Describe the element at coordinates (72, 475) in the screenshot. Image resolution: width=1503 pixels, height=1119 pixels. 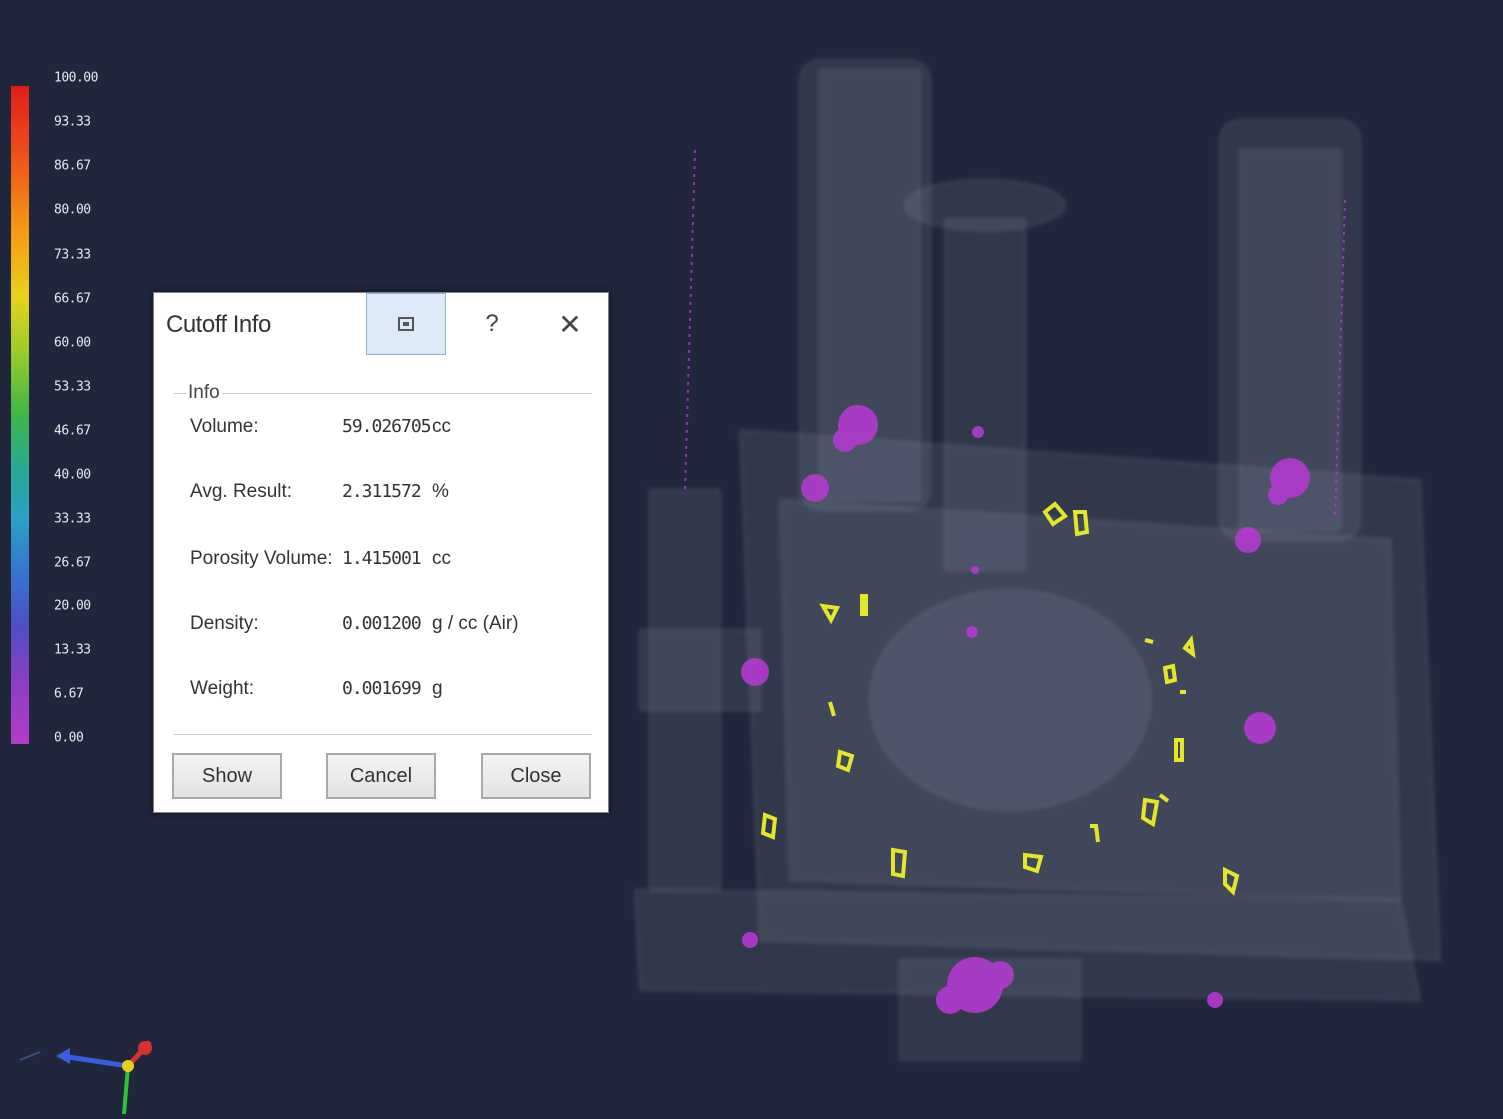
I see `legend-label: 40.00` at that location.